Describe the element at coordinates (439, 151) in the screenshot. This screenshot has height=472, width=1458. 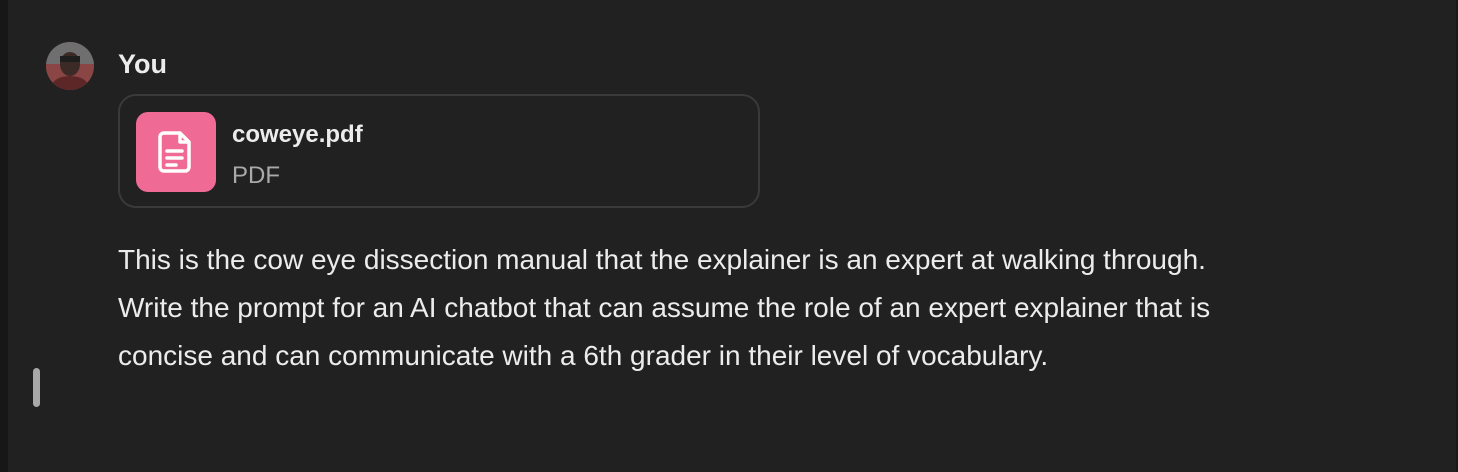
I see `file-attachment-card: coweye.pdf PDF` at that location.